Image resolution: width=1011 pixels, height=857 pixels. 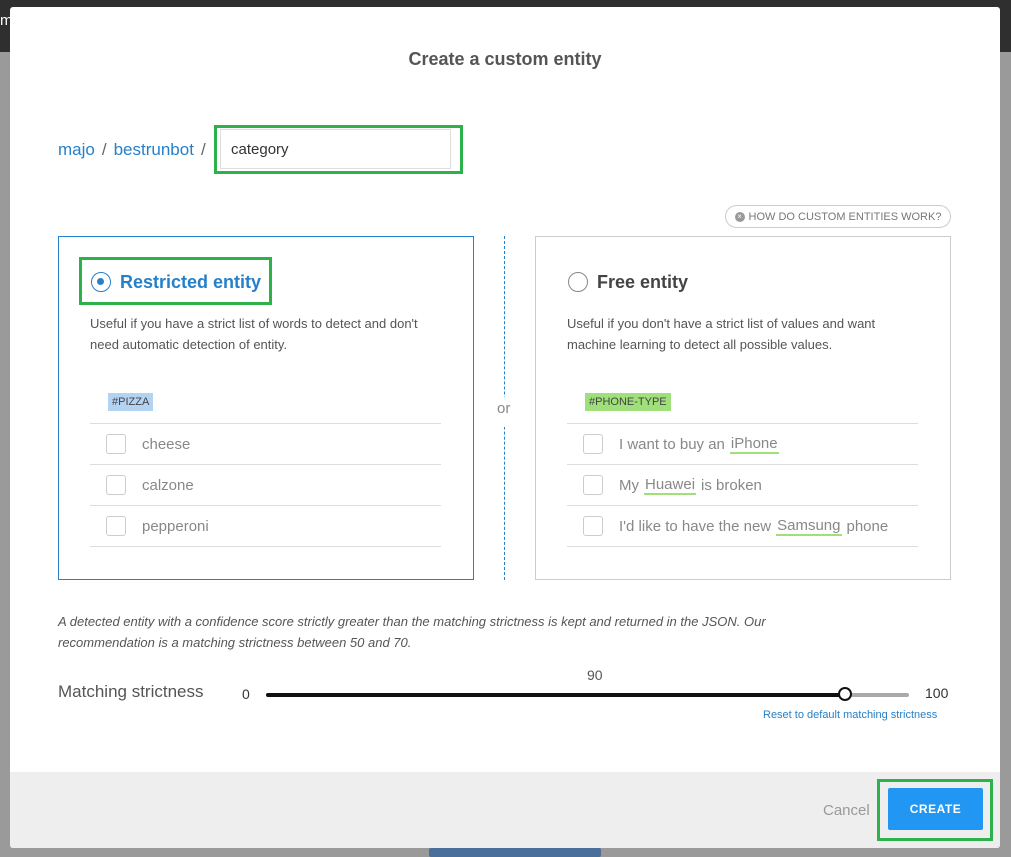 What do you see at coordinates (672, 444) in the screenshot?
I see `example-text: I want to buy an` at bounding box center [672, 444].